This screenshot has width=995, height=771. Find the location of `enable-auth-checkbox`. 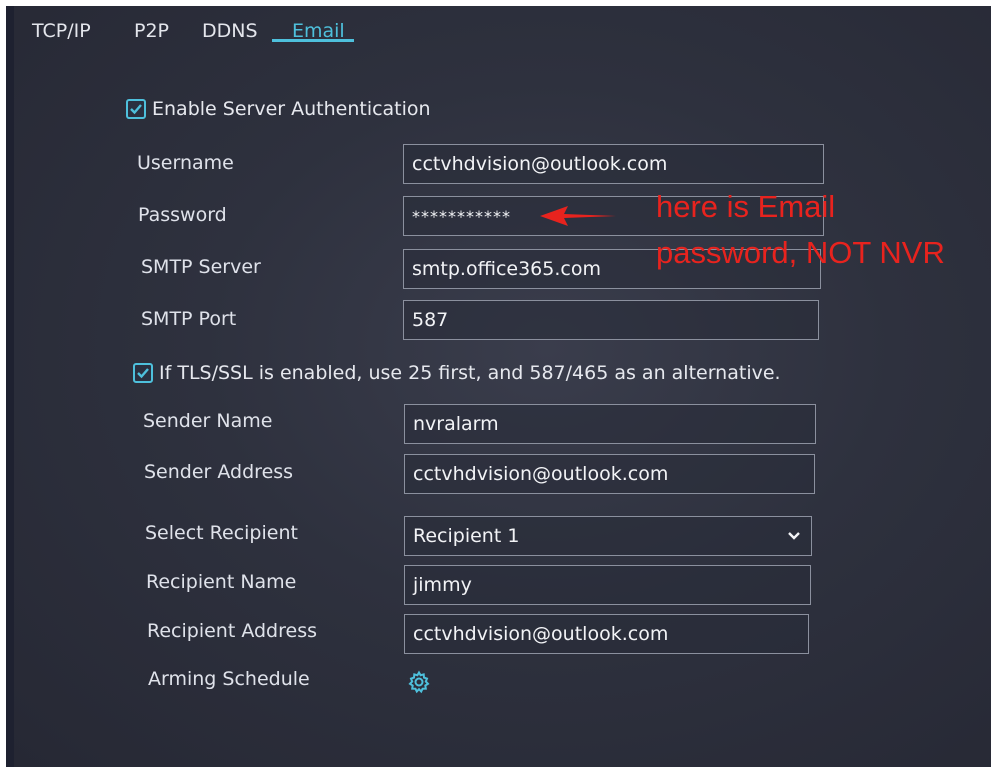

enable-auth-checkbox is located at coordinates (136, 109).